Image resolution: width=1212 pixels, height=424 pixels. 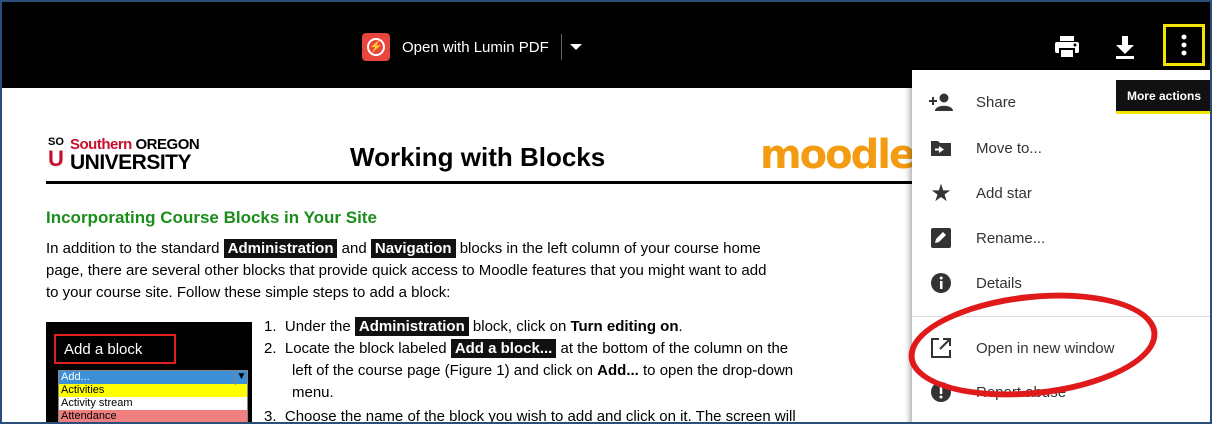 I want to click on more-actions-button, so click(x=1184, y=45).